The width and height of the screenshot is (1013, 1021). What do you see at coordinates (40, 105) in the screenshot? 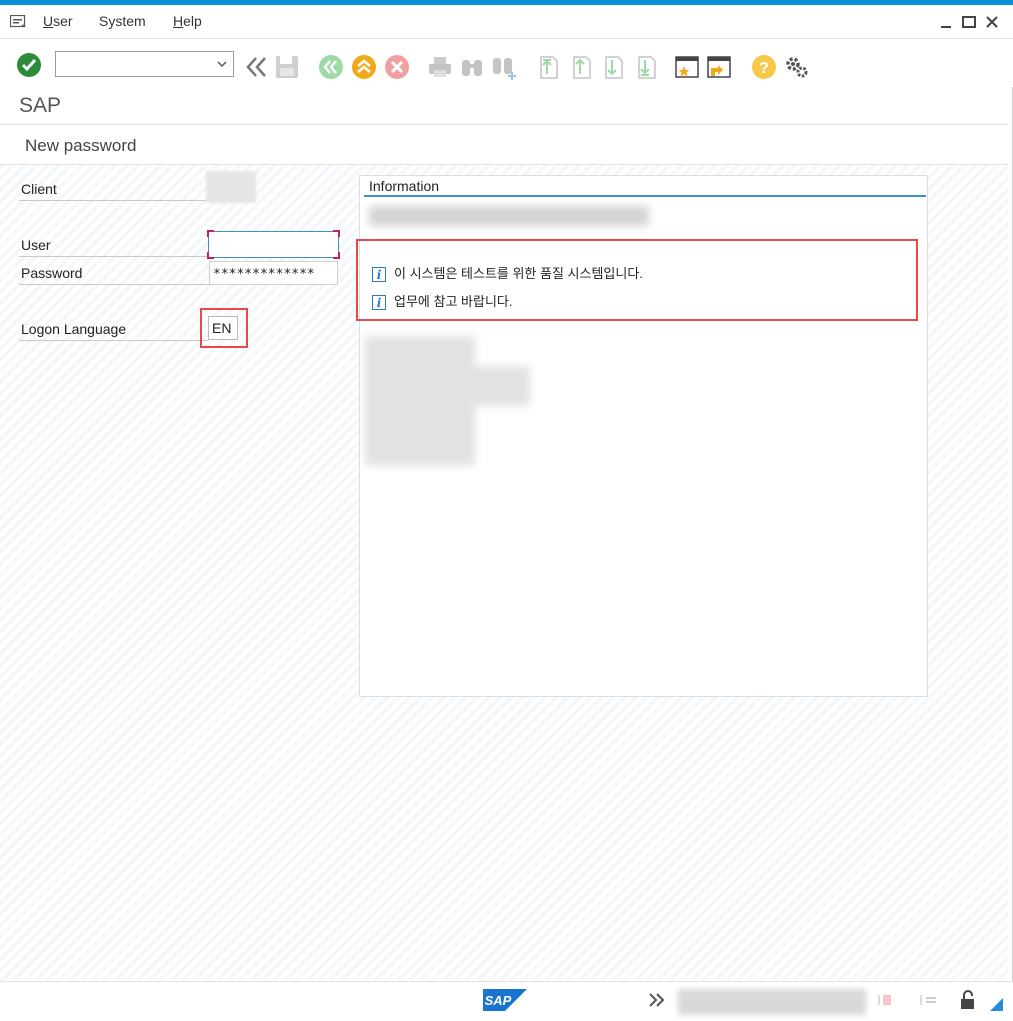
I see `app-title: SAP` at bounding box center [40, 105].